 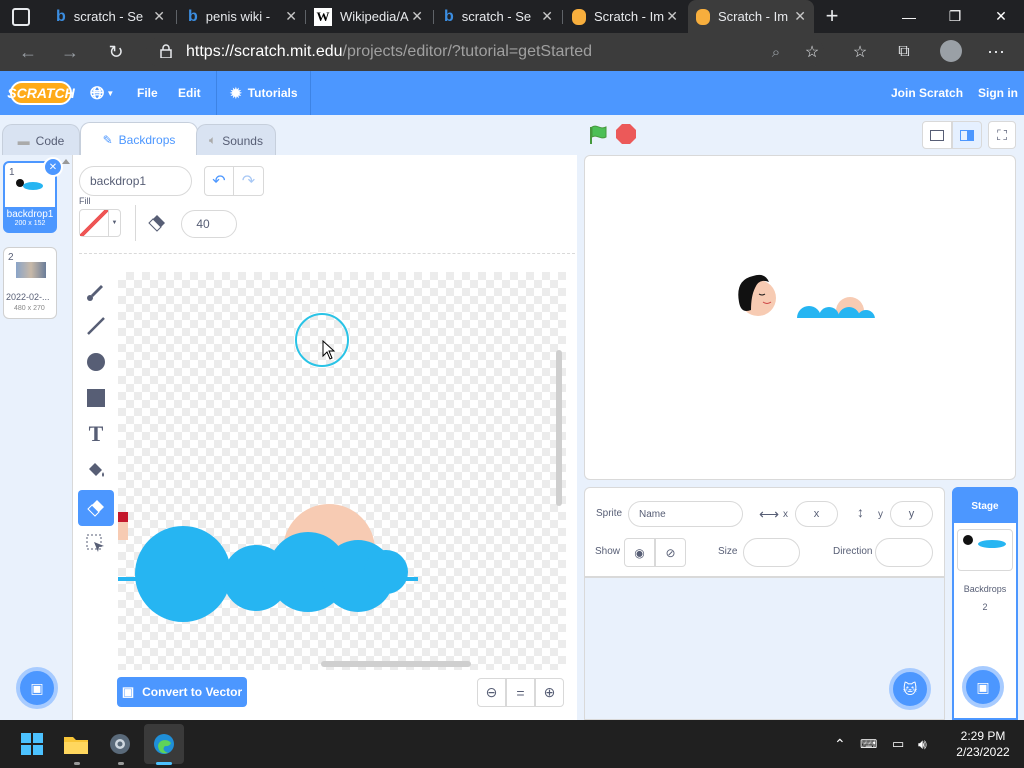 I want to click on language-menu: 🌐︎ ▼, so click(x=102, y=93).